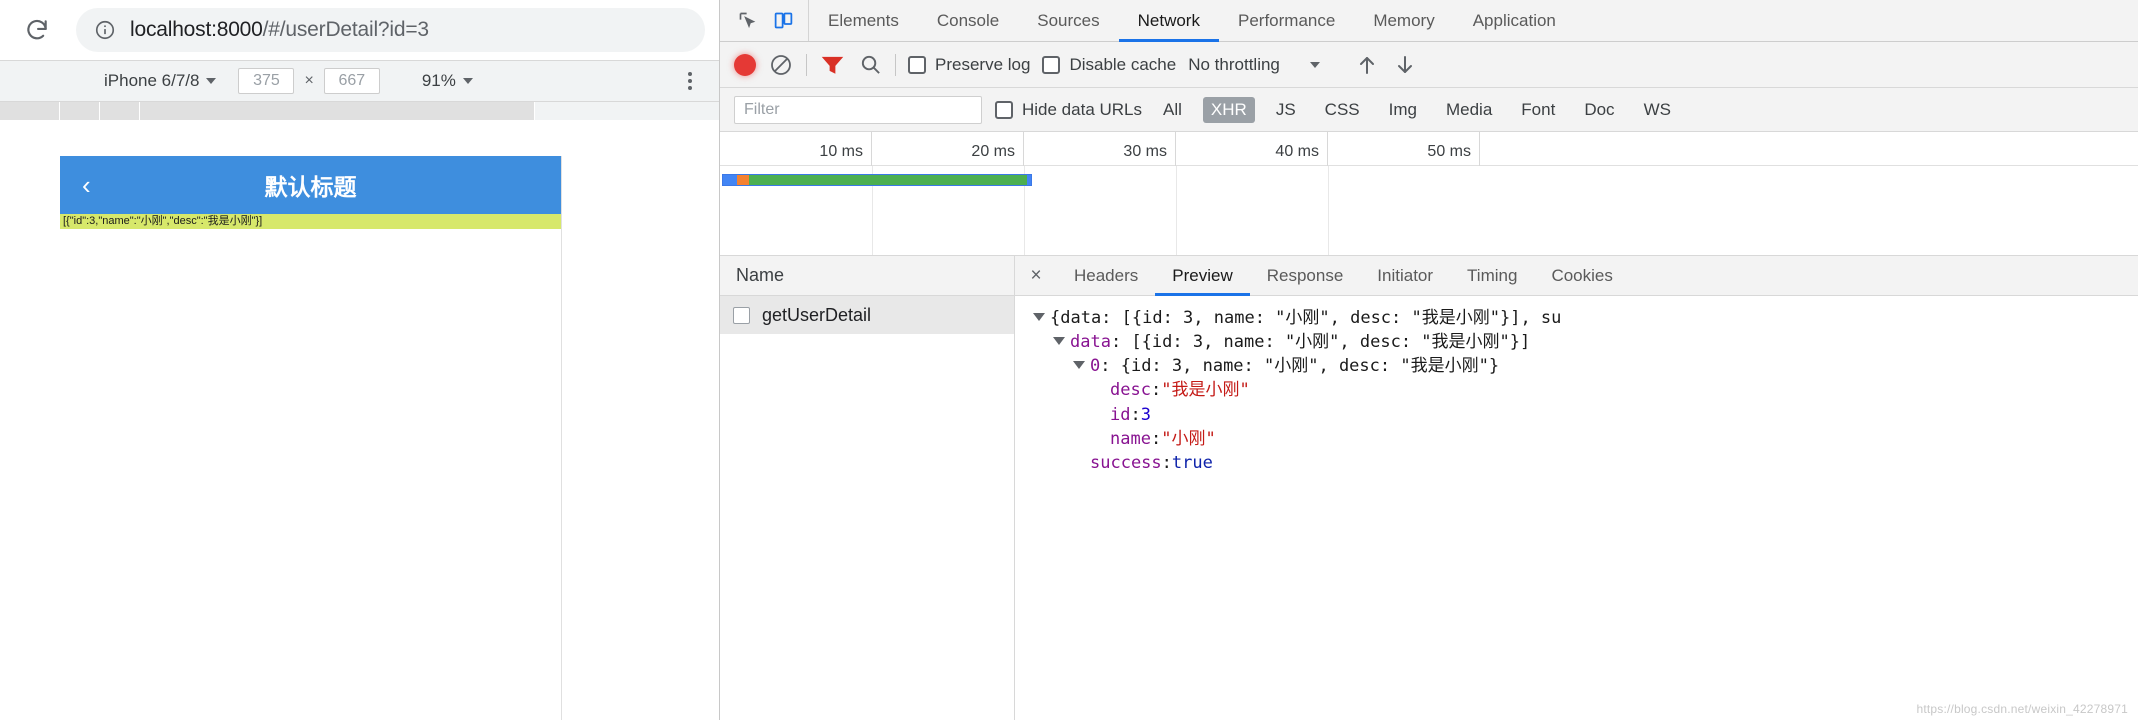 The height and width of the screenshot is (720, 2138). What do you see at coordinates (1342, 110) in the screenshot?
I see `filter-chip-css: CSS` at bounding box center [1342, 110].